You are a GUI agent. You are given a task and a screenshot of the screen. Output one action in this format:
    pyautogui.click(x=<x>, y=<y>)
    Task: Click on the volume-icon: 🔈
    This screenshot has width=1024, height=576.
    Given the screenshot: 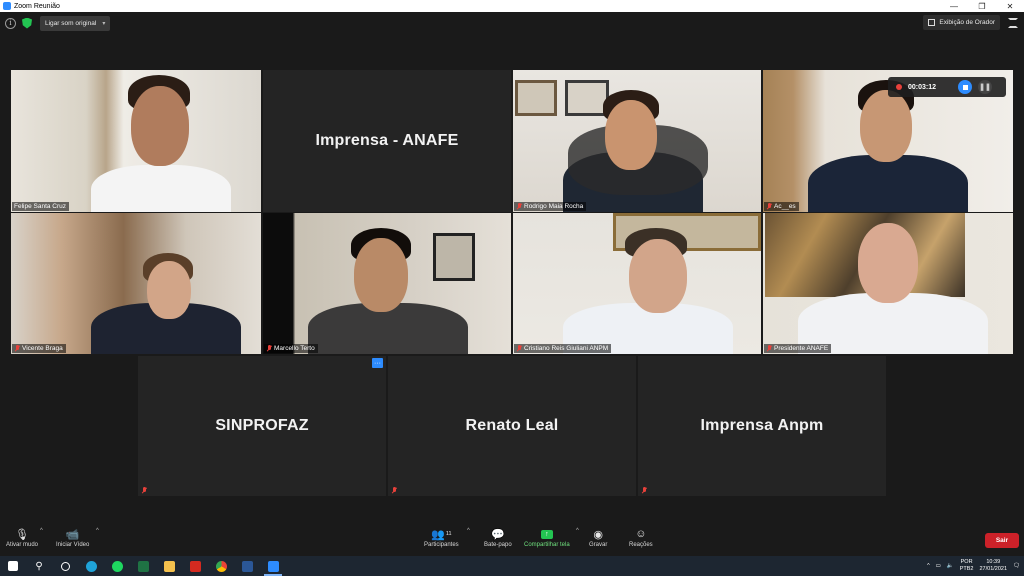 What is the action you would take?
    pyautogui.click(x=950, y=566)
    